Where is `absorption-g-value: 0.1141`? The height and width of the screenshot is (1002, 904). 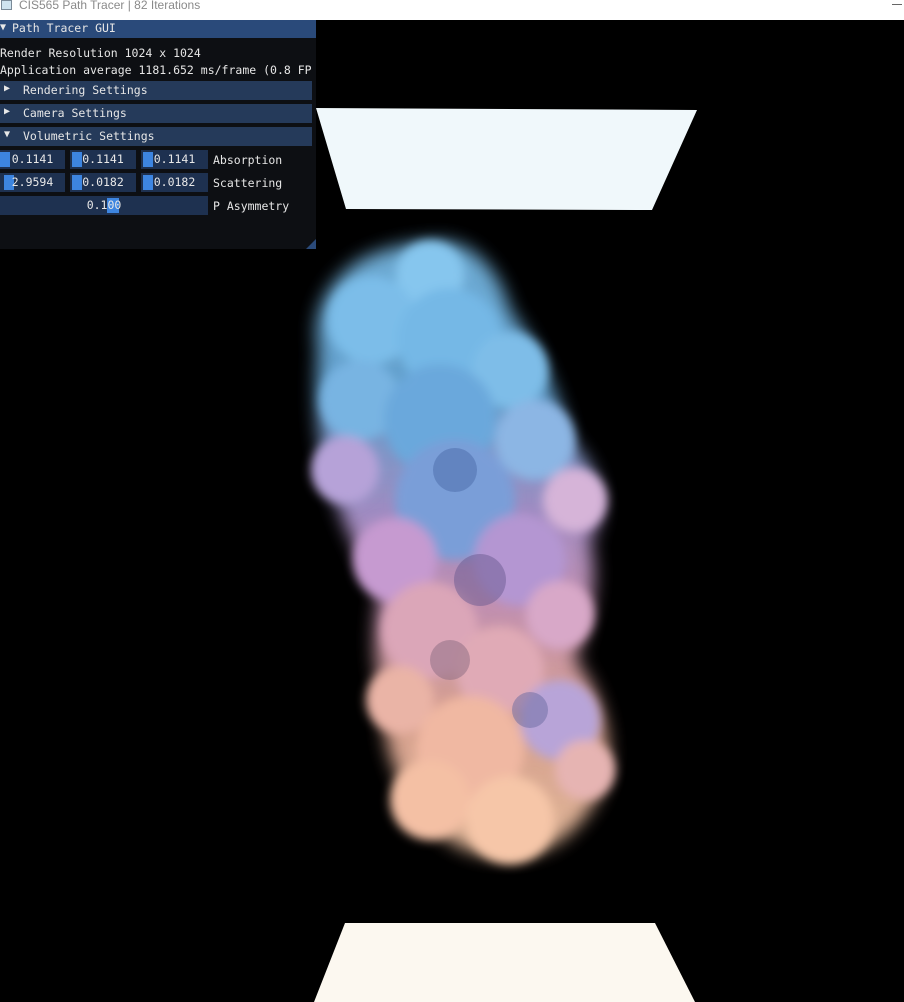
absorption-g-value: 0.1141 is located at coordinates (103, 159).